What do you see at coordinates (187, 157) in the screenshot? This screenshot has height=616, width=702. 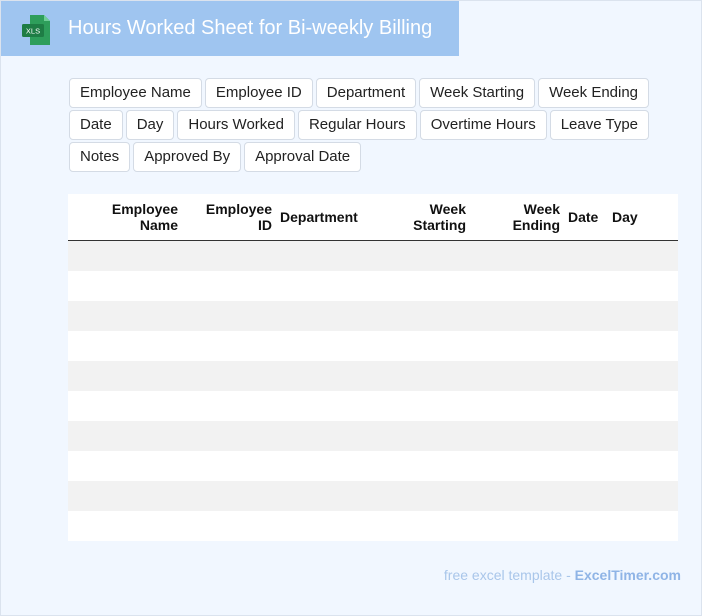 I see `field-chip: Approved By` at bounding box center [187, 157].